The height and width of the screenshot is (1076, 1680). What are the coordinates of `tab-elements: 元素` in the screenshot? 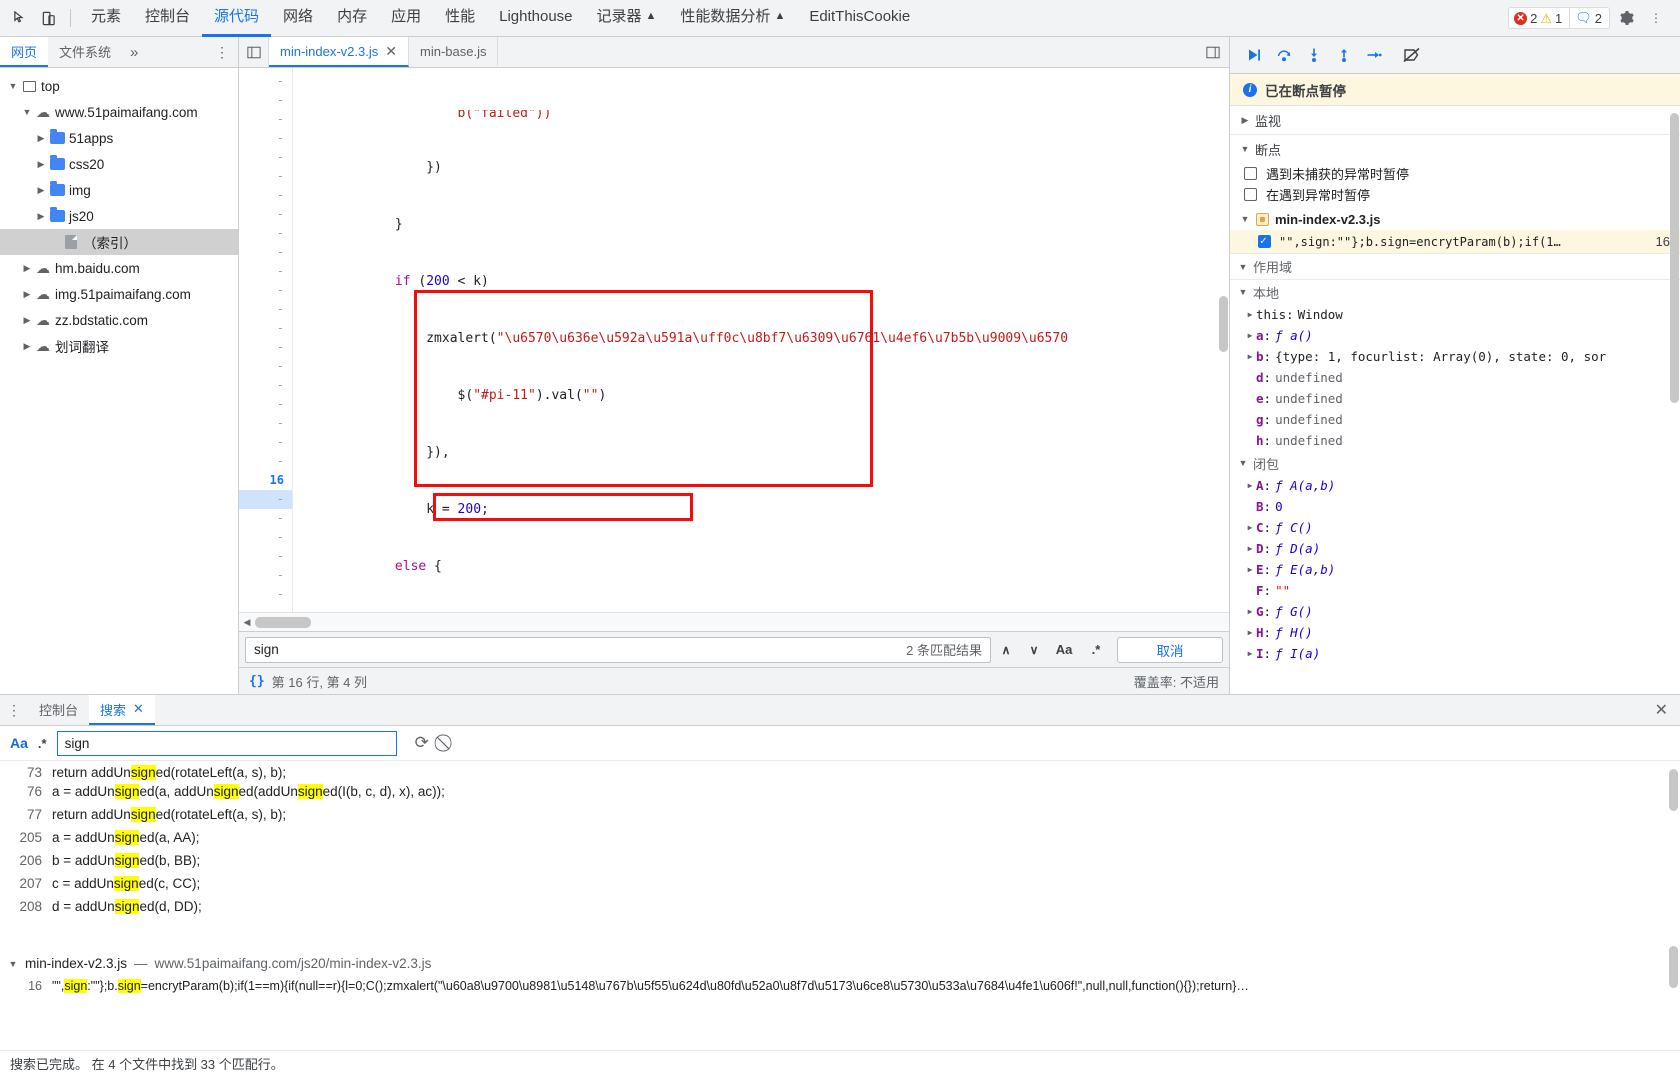 It's located at (106, 18).